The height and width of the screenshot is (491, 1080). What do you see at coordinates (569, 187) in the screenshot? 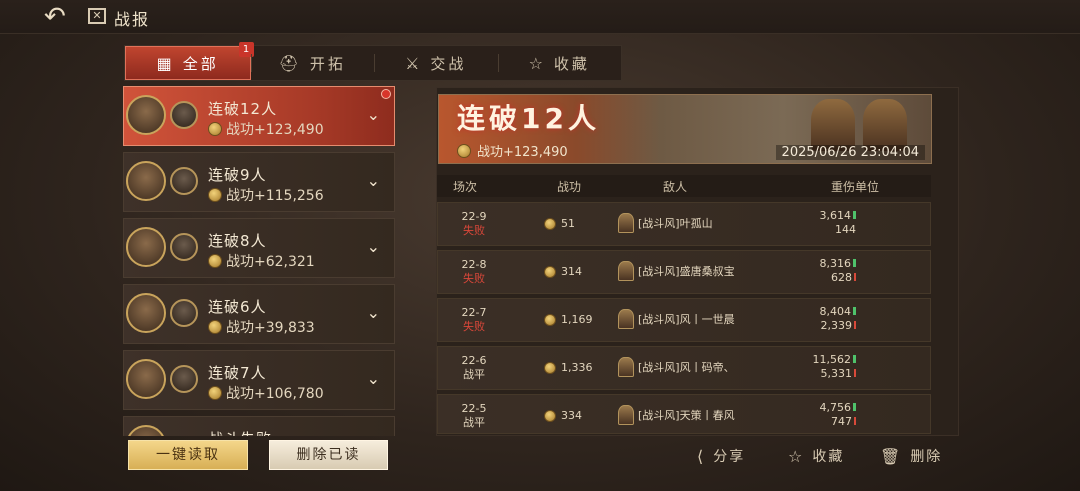
I see `column-merit: 战功` at bounding box center [569, 187].